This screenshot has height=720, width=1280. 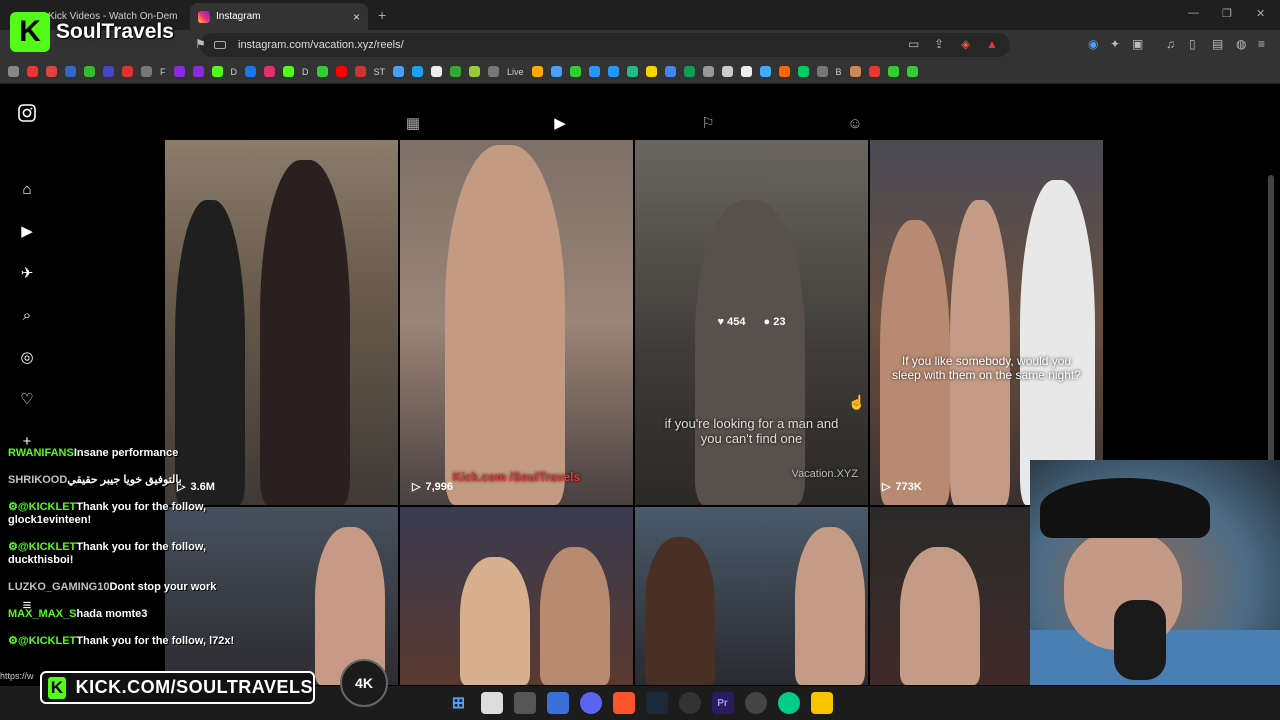 What do you see at coordinates (1115, 44) in the screenshot?
I see `extensions-puzzle-icon: ✦` at bounding box center [1115, 44].